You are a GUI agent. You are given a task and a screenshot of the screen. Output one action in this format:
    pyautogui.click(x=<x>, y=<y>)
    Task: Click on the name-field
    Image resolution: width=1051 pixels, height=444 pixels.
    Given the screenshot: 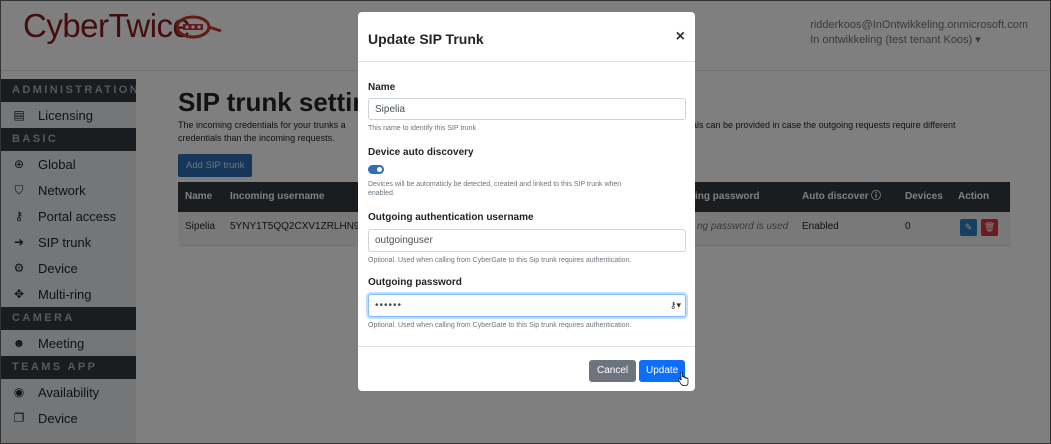 What is the action you would take?
    pyautogui.click(x=527, y=109)
    